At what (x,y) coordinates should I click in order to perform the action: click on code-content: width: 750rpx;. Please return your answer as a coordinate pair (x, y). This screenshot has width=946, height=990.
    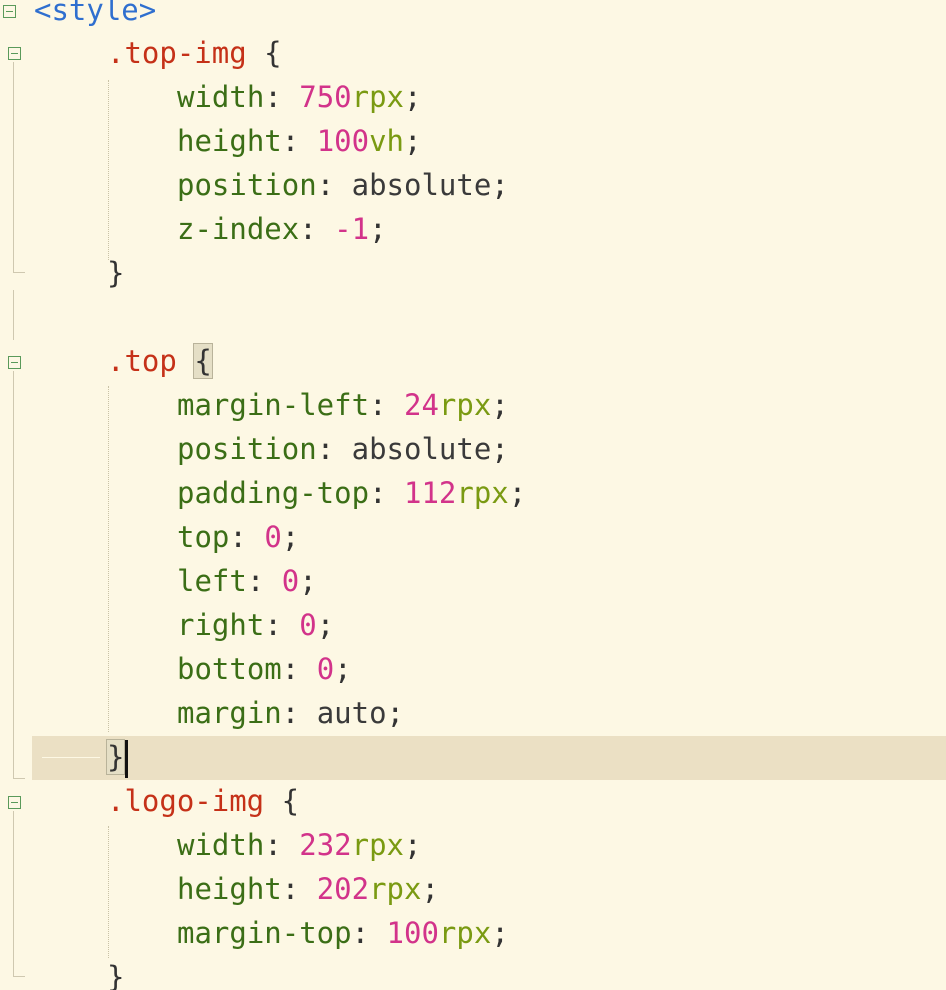
    Looking at the image, I should click on (299, 97).